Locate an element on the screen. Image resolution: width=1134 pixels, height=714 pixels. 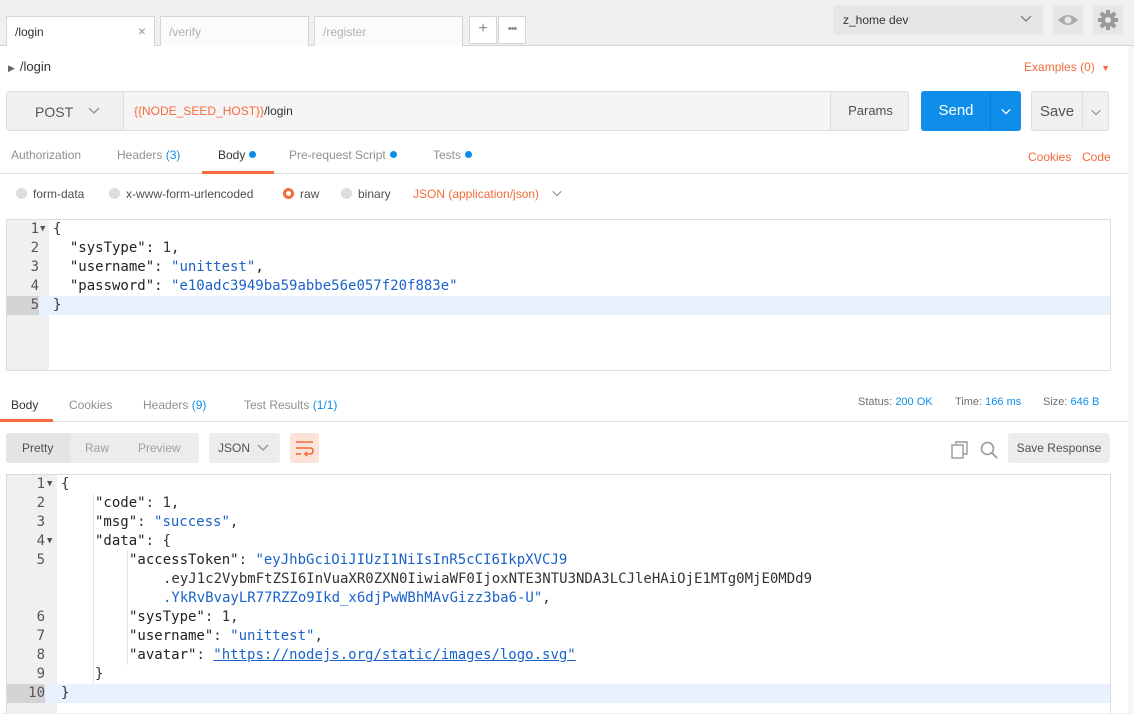
line-number: 7 is located at coordinates (40, 636).